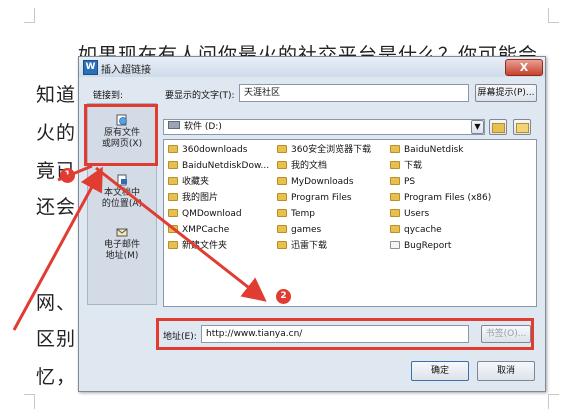 Image resolution: width=588 pixels, height=420 pixels. I want to click on document-line-5: 还会, so click(56, 207).